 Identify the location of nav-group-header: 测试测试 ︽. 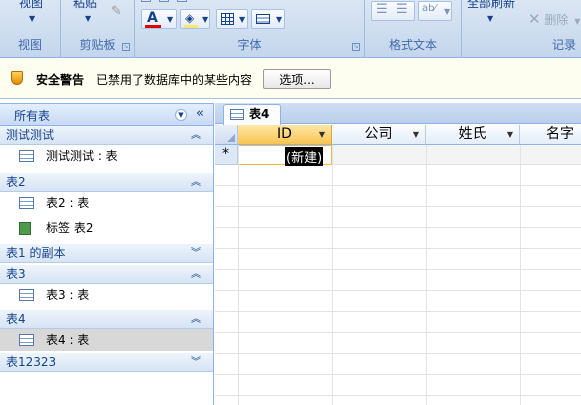
(106, 135).